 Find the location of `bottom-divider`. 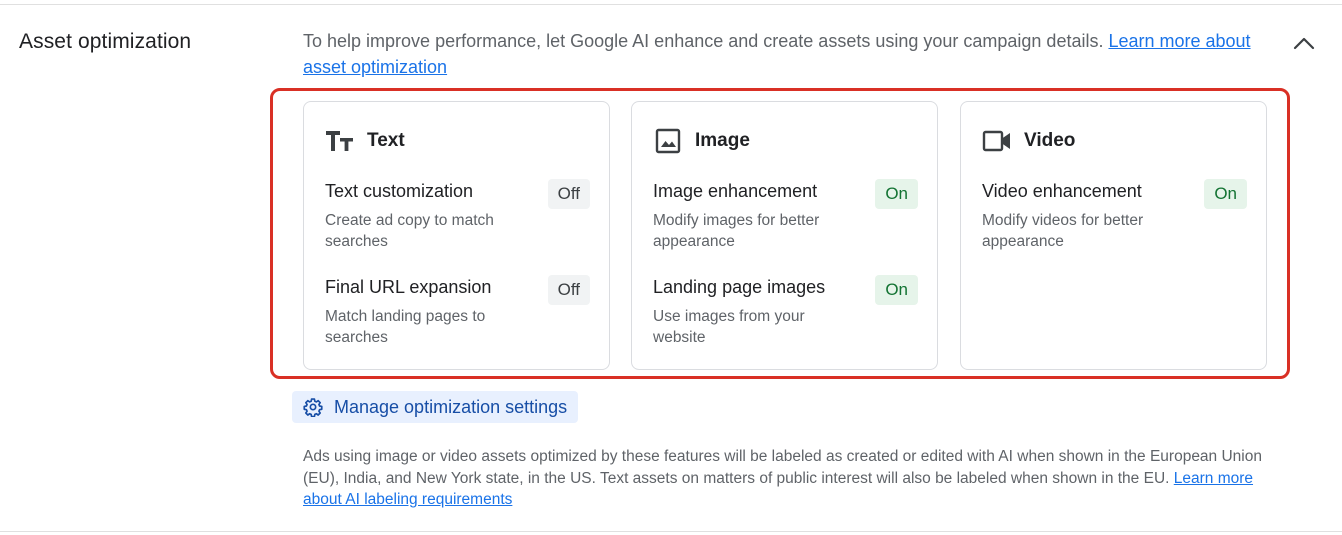

bottom-divider is located at coordinates (671, 531).